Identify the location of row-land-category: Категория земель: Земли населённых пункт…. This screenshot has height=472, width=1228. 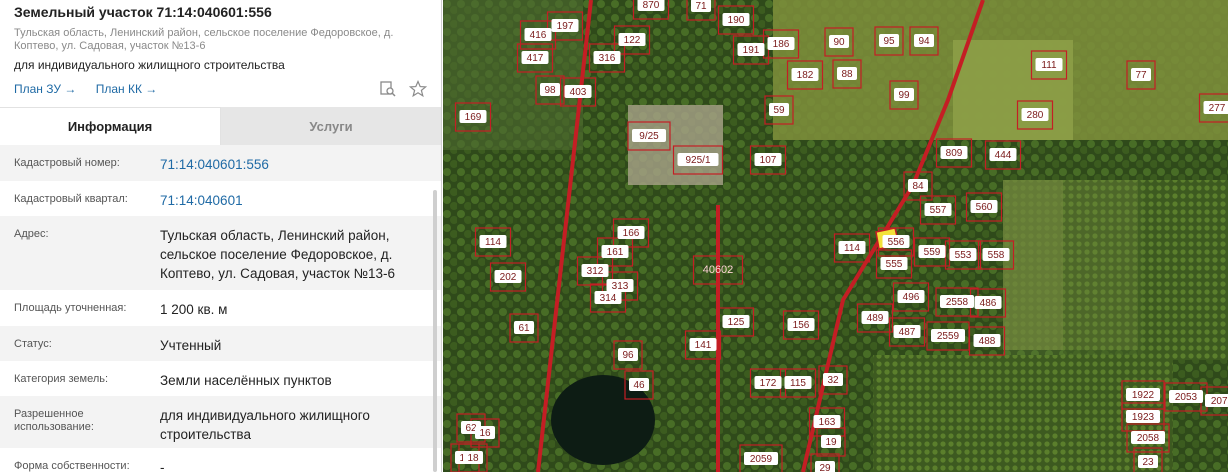
(220, 378).